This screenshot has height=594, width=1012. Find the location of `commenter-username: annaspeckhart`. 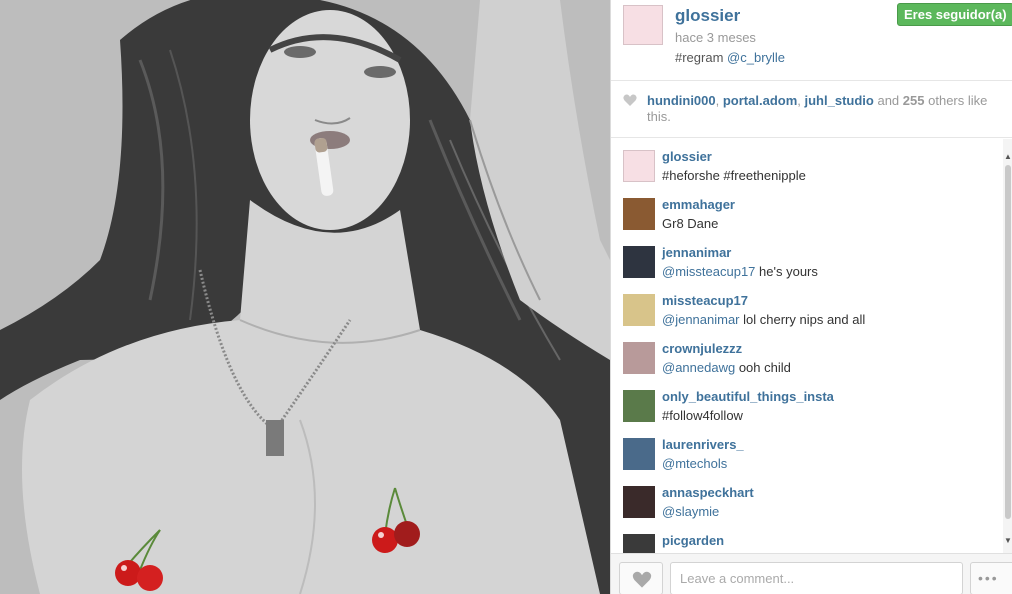

commenter-username: annaspeckhart is located at coordinates (708, 492).